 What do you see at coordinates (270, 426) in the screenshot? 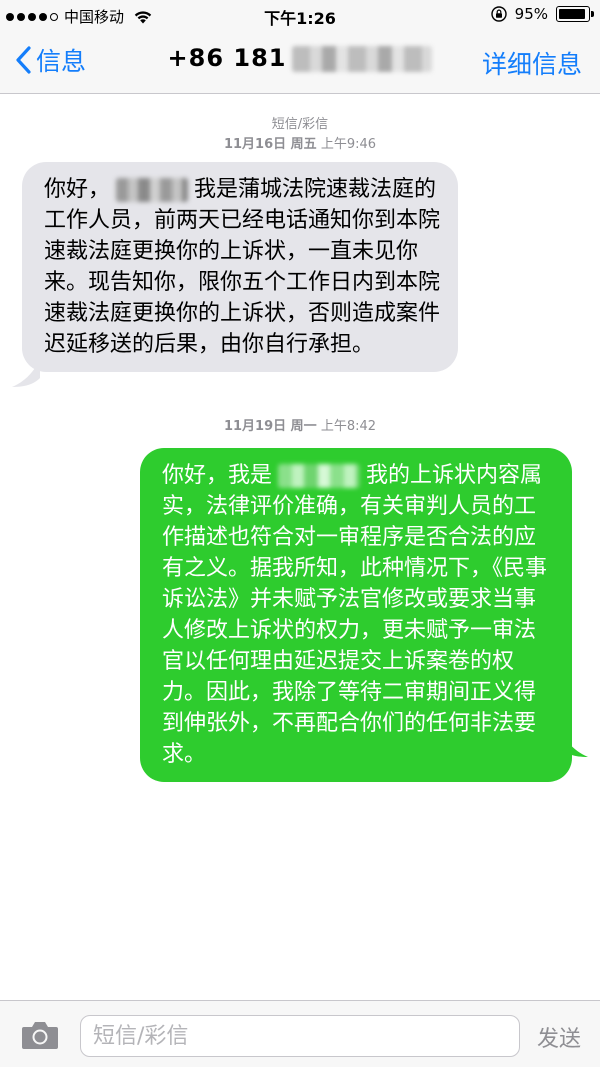
I see `timestamp-2-date: 11月19日 周一` at bounding box center [270, 426].